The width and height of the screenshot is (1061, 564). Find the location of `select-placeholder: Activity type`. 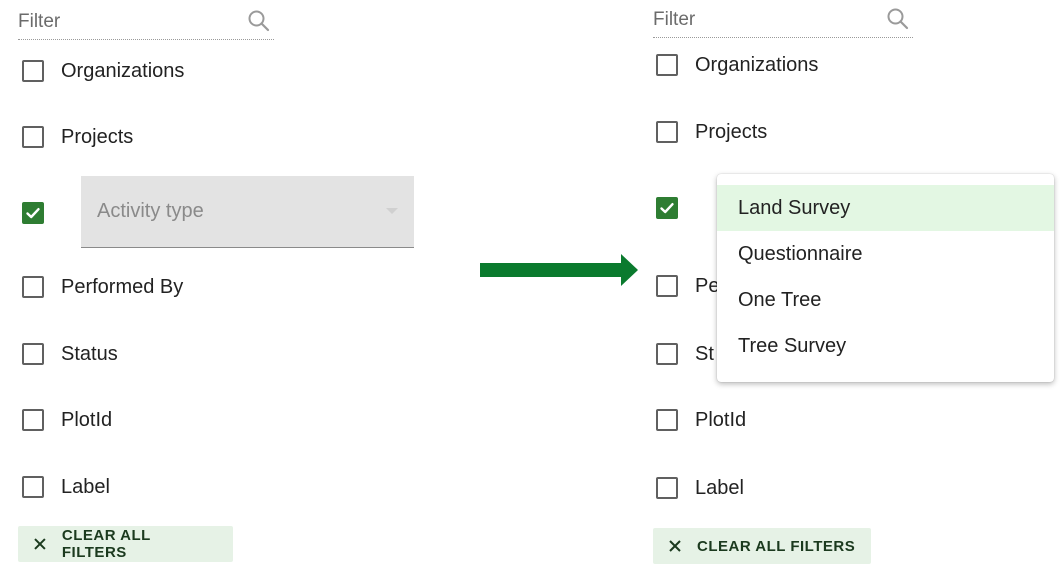

select-placeholder: Activity type is located at coordinates (150, 211).